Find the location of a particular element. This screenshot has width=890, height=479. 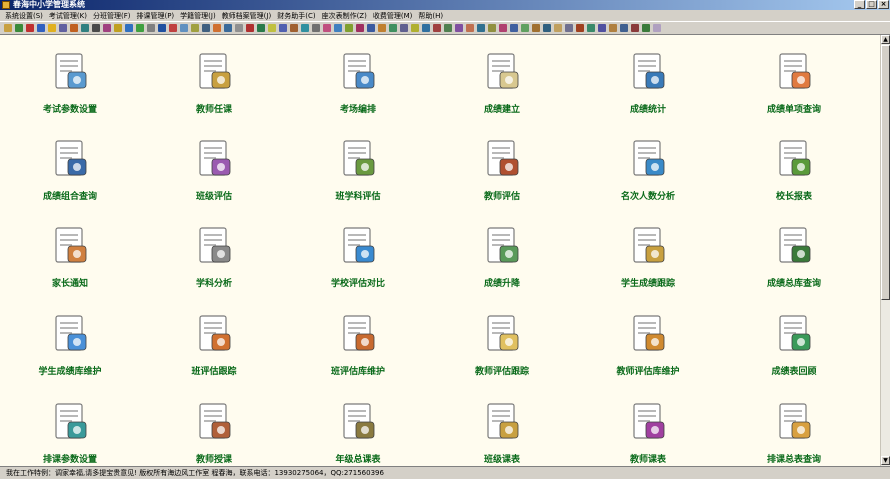

tile-subject-analysis: 学科分析 is located at coordinates (214, 255).